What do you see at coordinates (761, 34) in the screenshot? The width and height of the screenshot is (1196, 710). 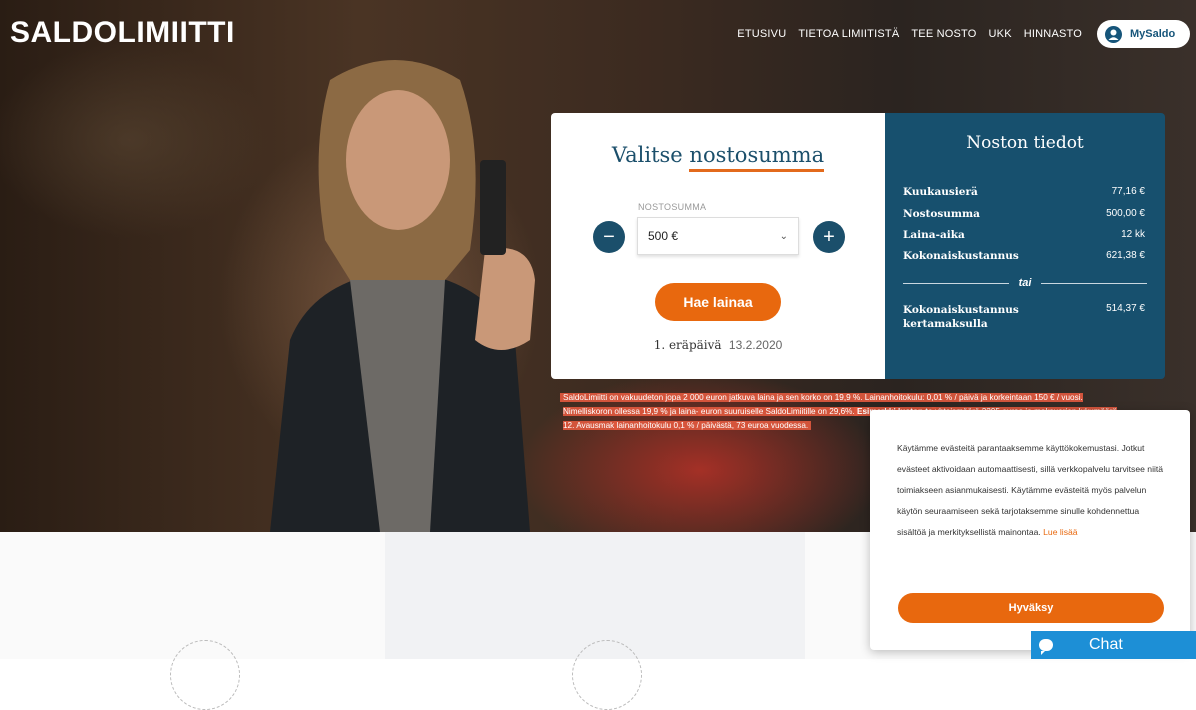 I see `nav-etusivu: ETUSIVU` at bounding box center [761, 34].